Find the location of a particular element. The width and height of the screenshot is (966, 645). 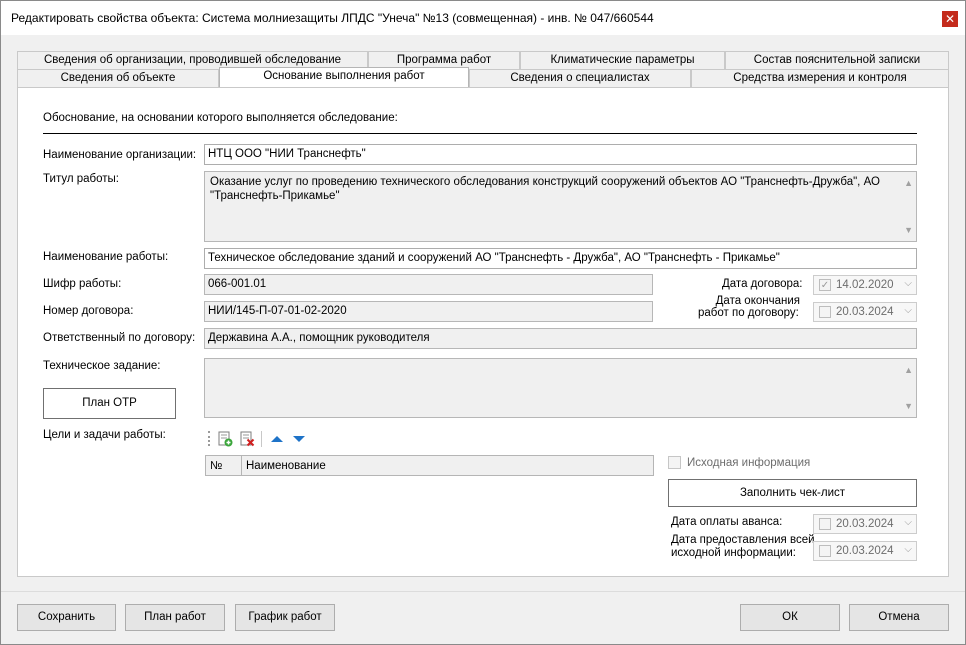

responsible-label: Ответственный по договору: is located at coordinates (119, 338).